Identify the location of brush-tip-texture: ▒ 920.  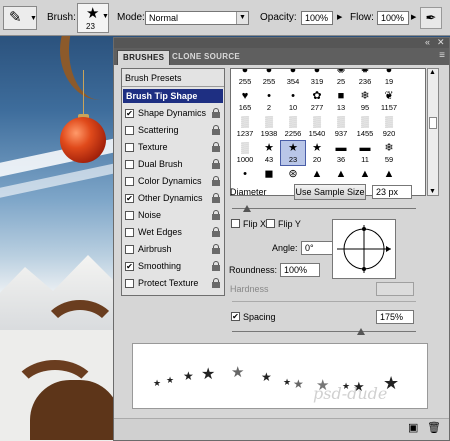
(389, 127).